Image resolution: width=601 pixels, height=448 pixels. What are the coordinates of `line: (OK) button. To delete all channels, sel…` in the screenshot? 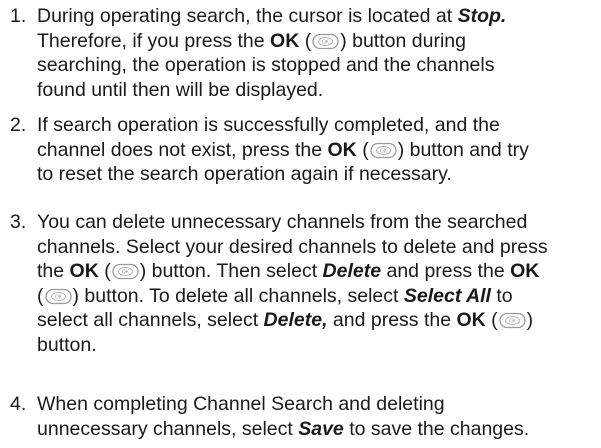 It's located at (275, 295).